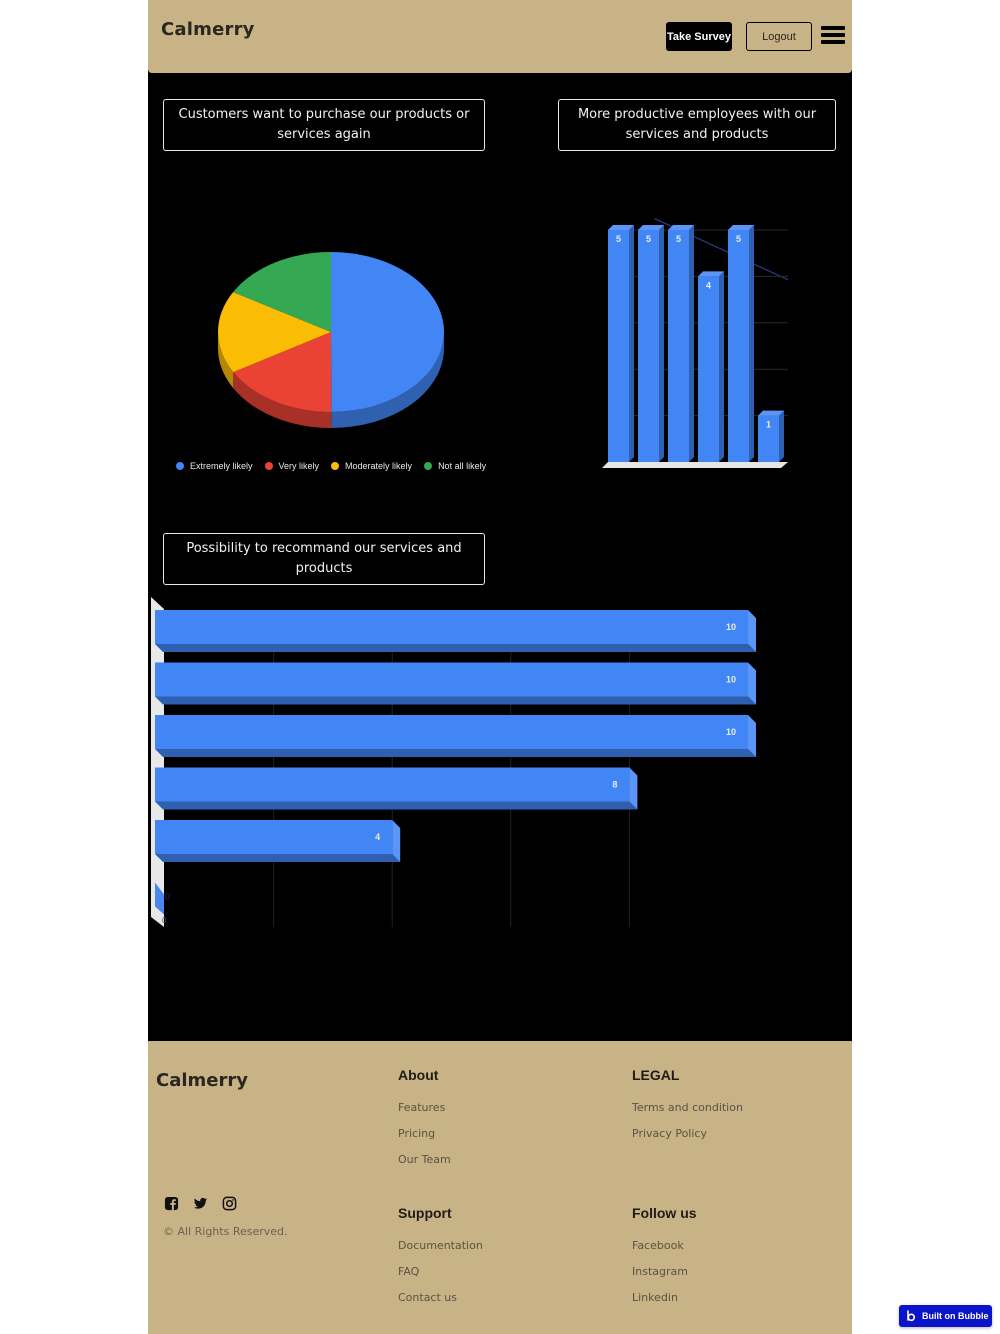 Image resolution: width=1000 pixels, height=1334 pixels. I want to click on bar-data-label: 8, so click(614, 785).